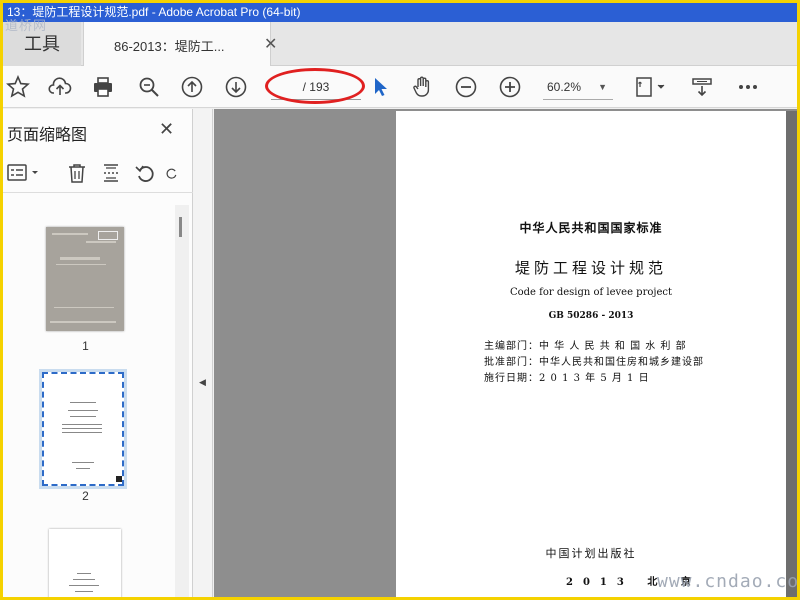 The image size is (800, 600). Describe the element at coordinates (791, 354) in the screenshot. I see `page-edge` at that location.